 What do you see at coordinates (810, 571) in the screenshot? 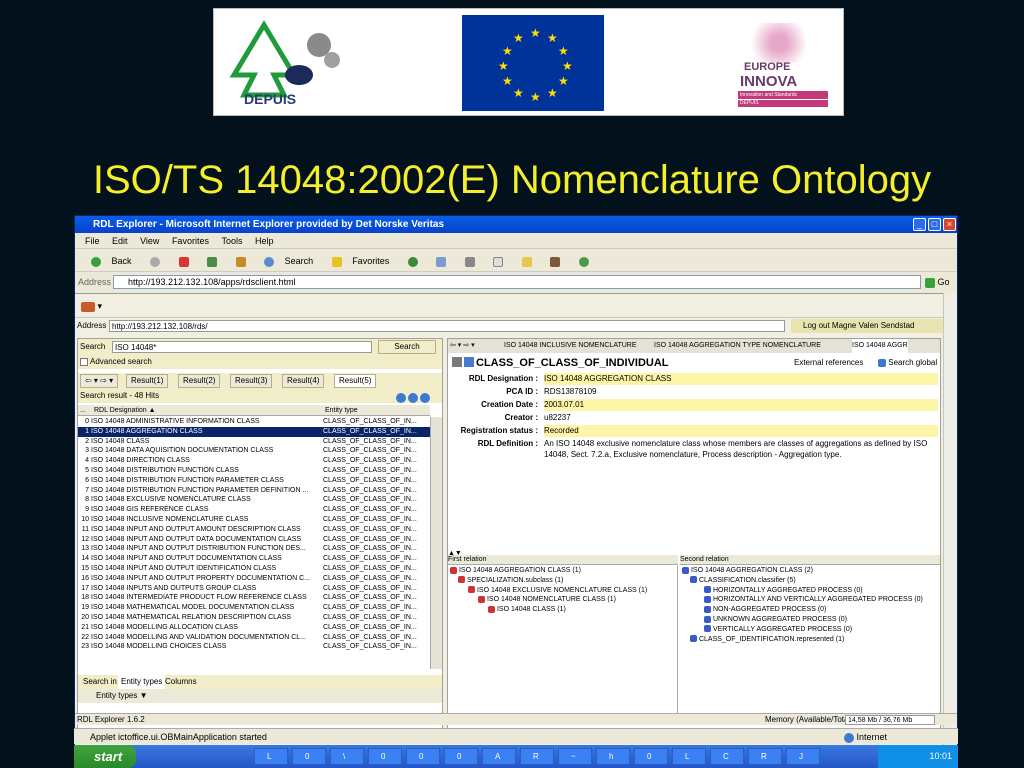
I see `tree-node: ISO 14048 AGGREGATION CLASS (2)` at bounding box center [810, 571].